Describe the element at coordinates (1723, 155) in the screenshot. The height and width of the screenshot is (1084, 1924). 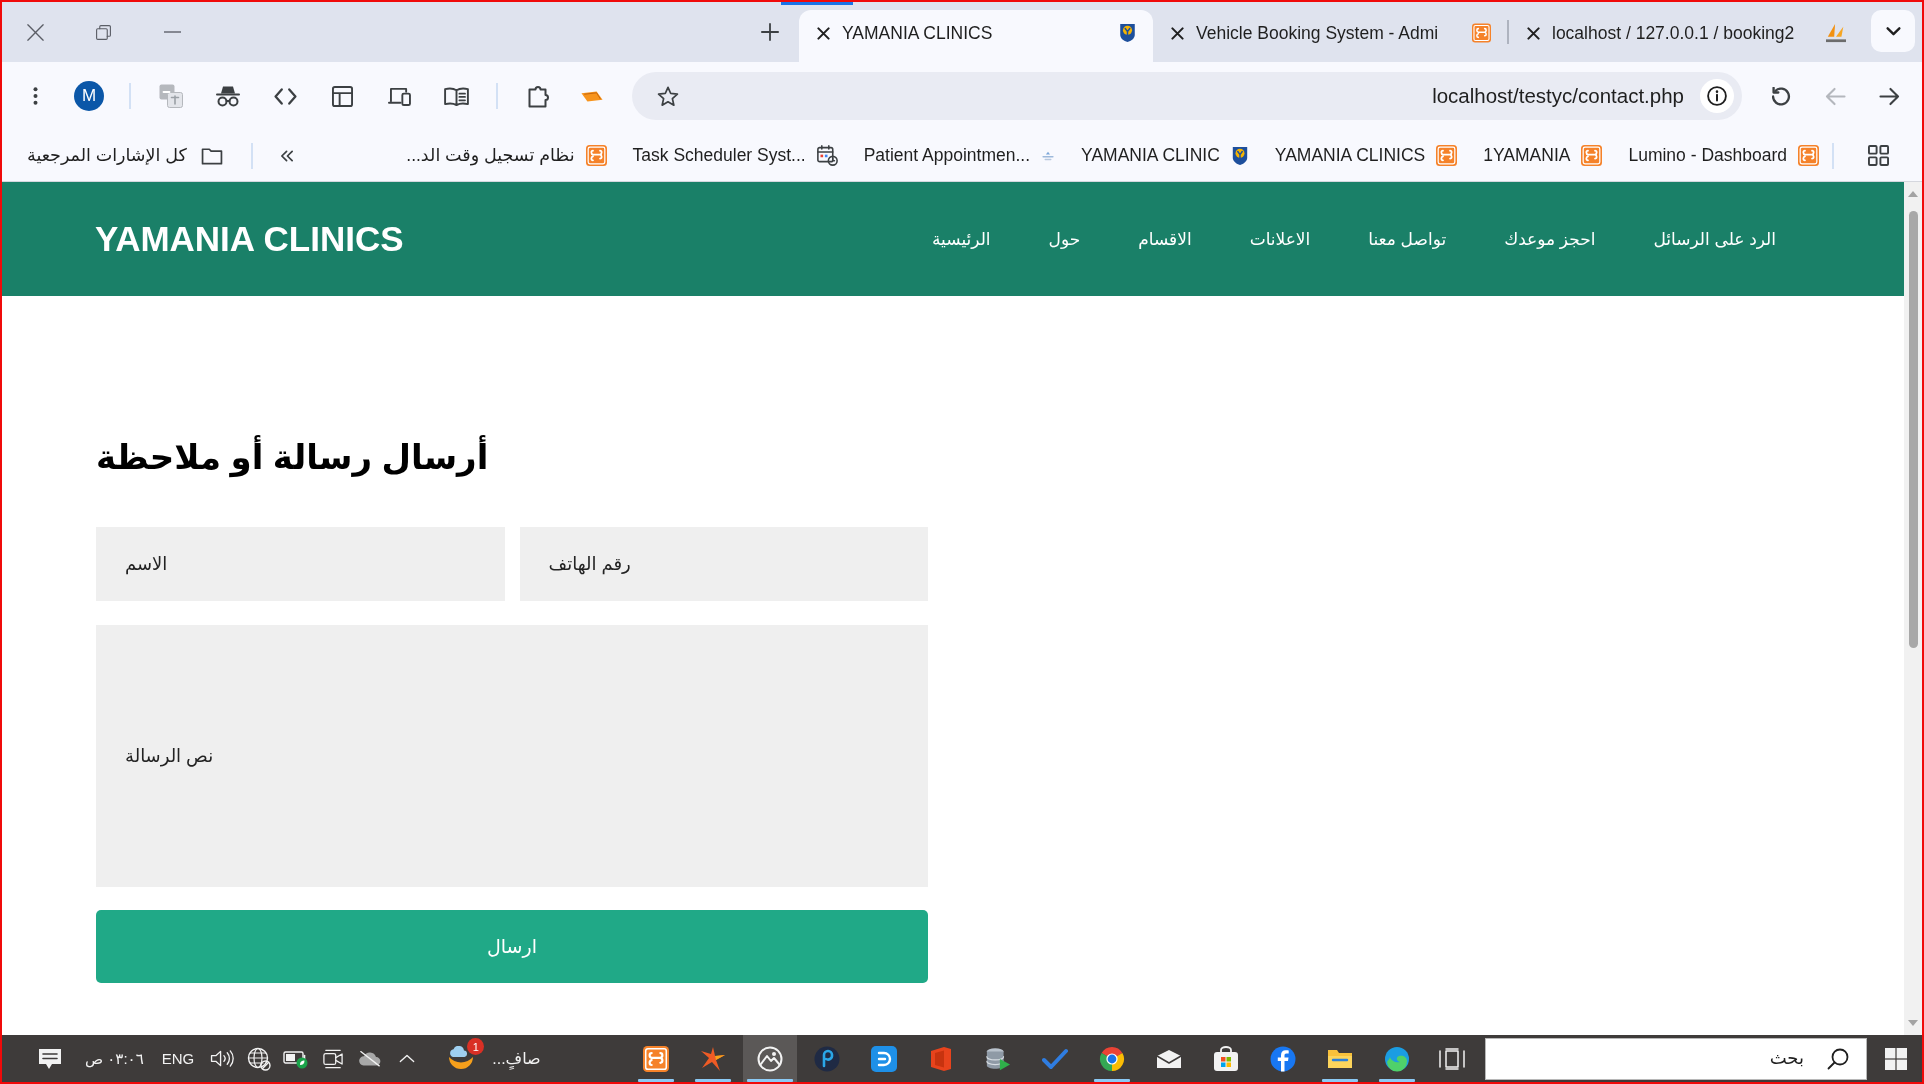
I see `bookmark-item: Lumino - Dashboard` at that location.